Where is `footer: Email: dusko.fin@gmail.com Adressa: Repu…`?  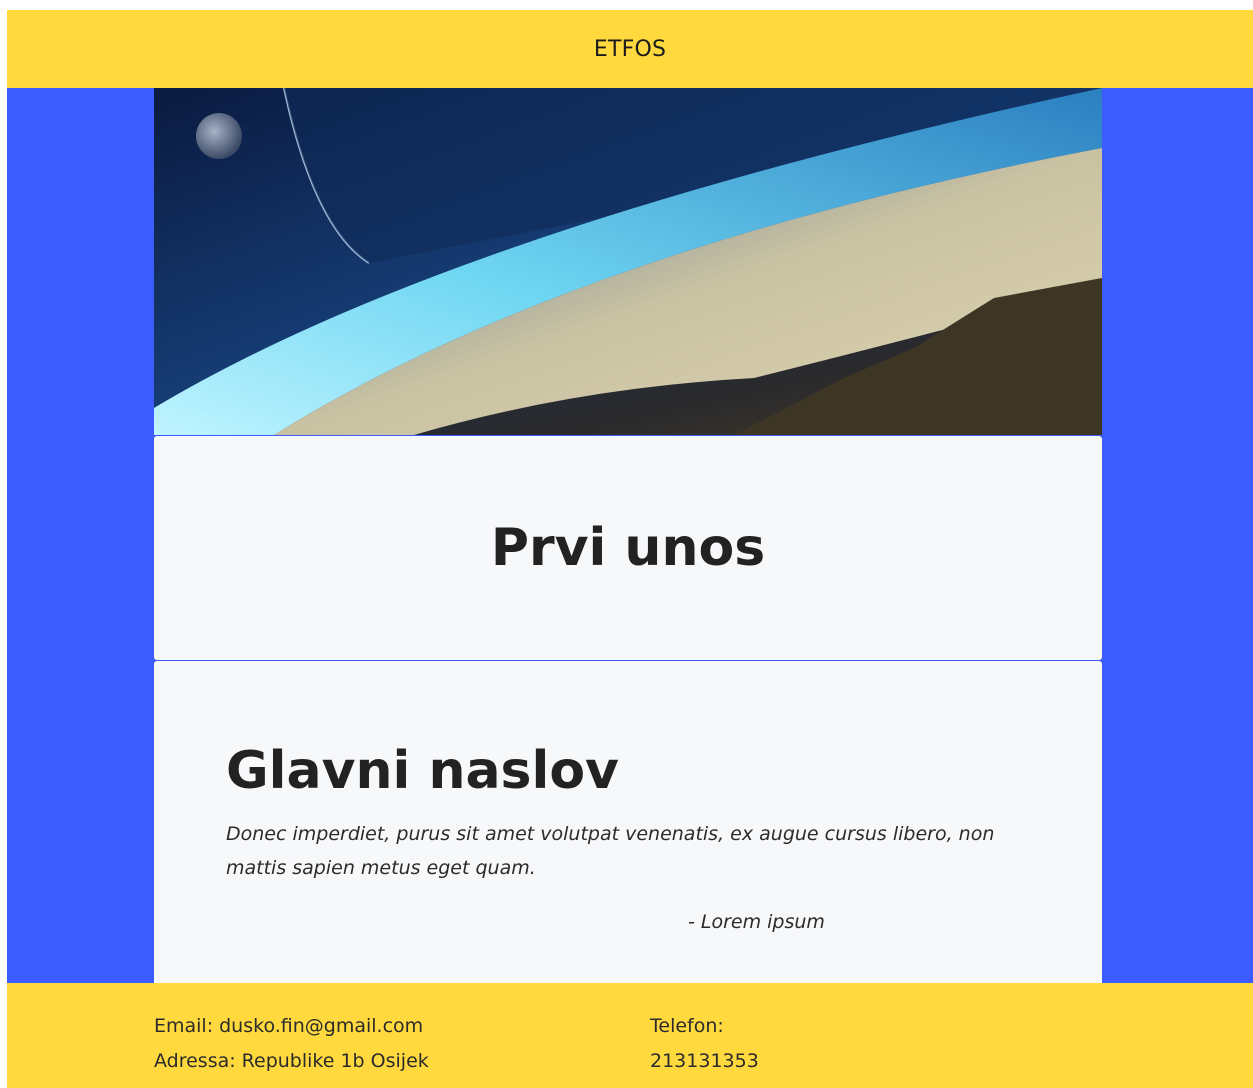
footer: Email: dusko.fin@gmail.com Adressa: Repu… is located at coordinates (630, 1035).